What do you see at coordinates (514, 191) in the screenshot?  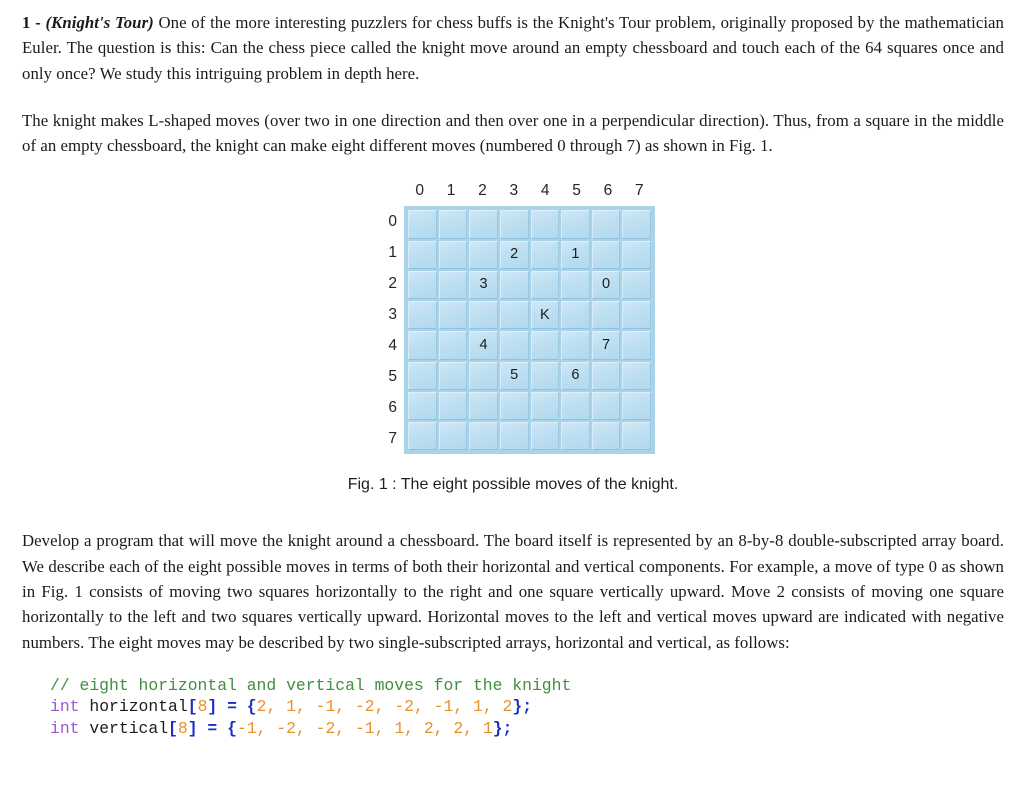 I see `column-label-3: 3` at bounding box center [514, 191].